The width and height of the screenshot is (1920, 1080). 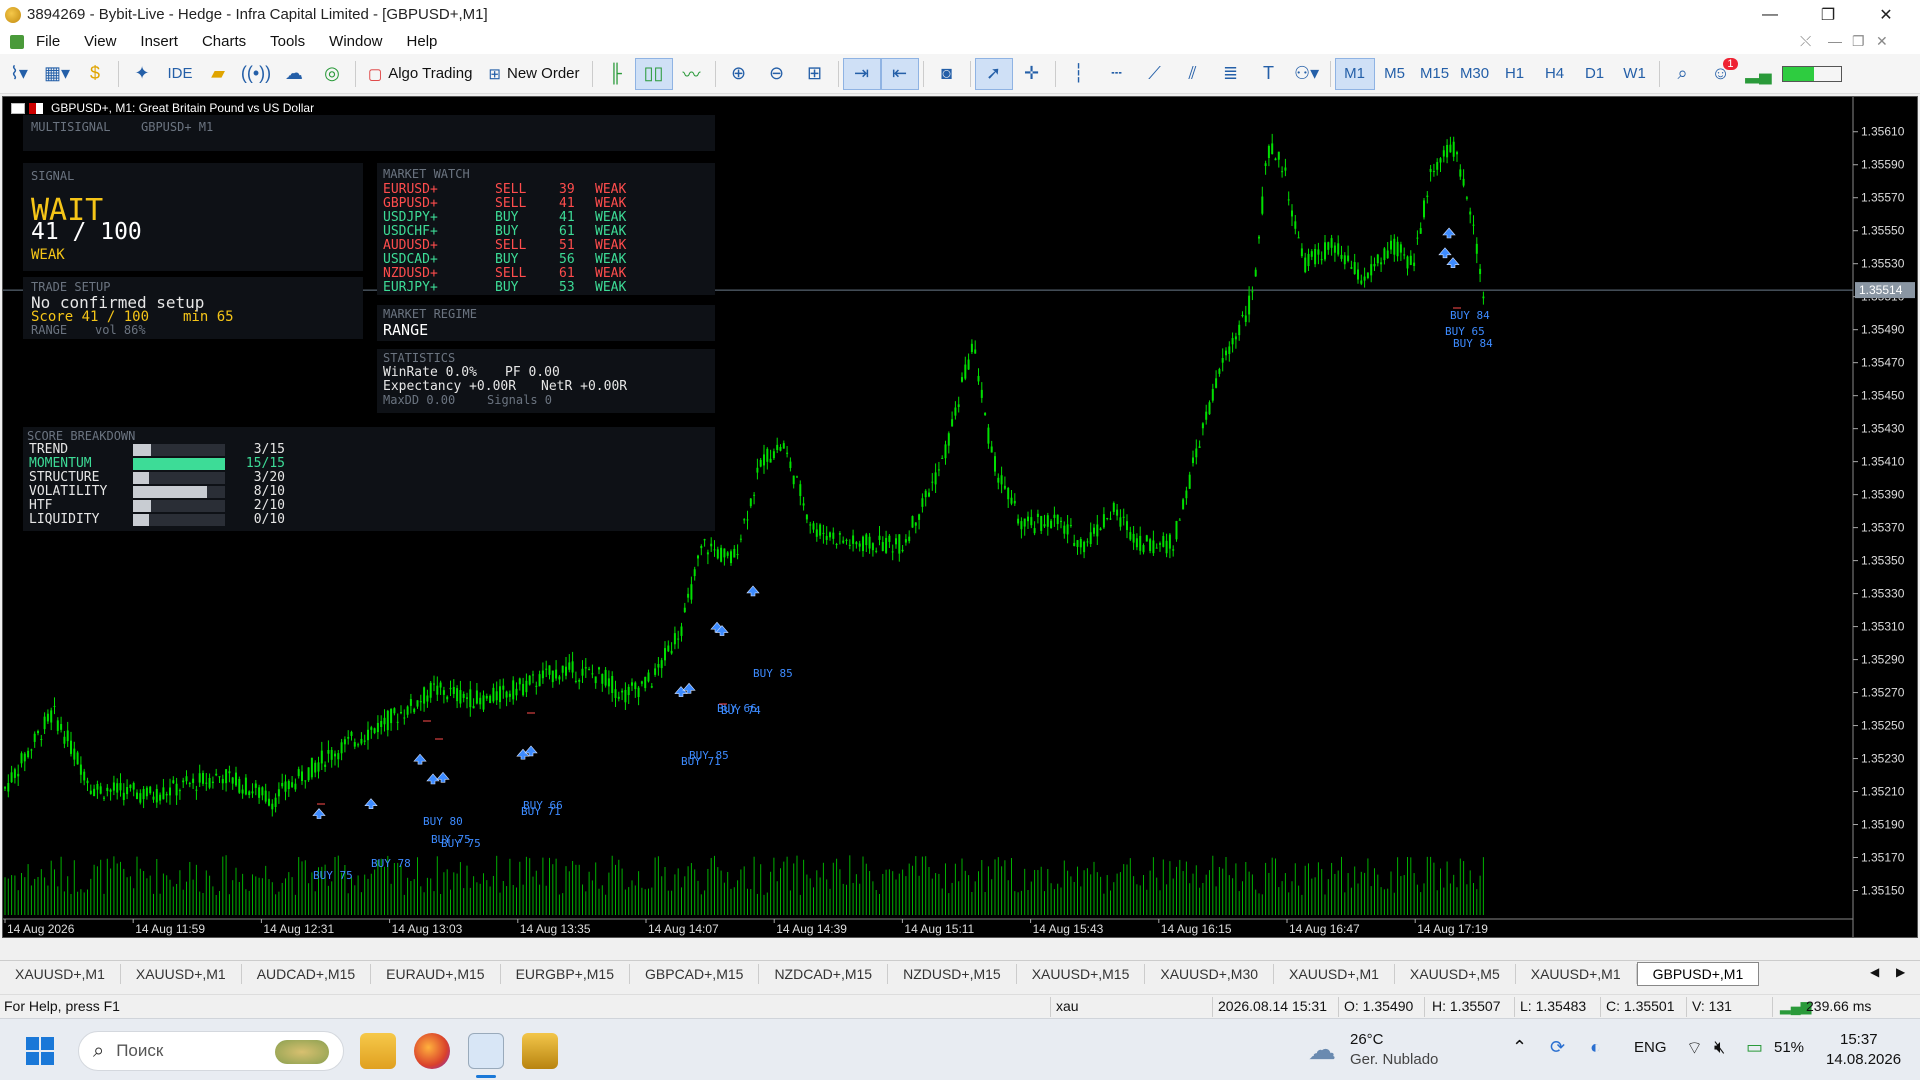 I want to click on menu-tools: Tools, so click(x=287, y=41).